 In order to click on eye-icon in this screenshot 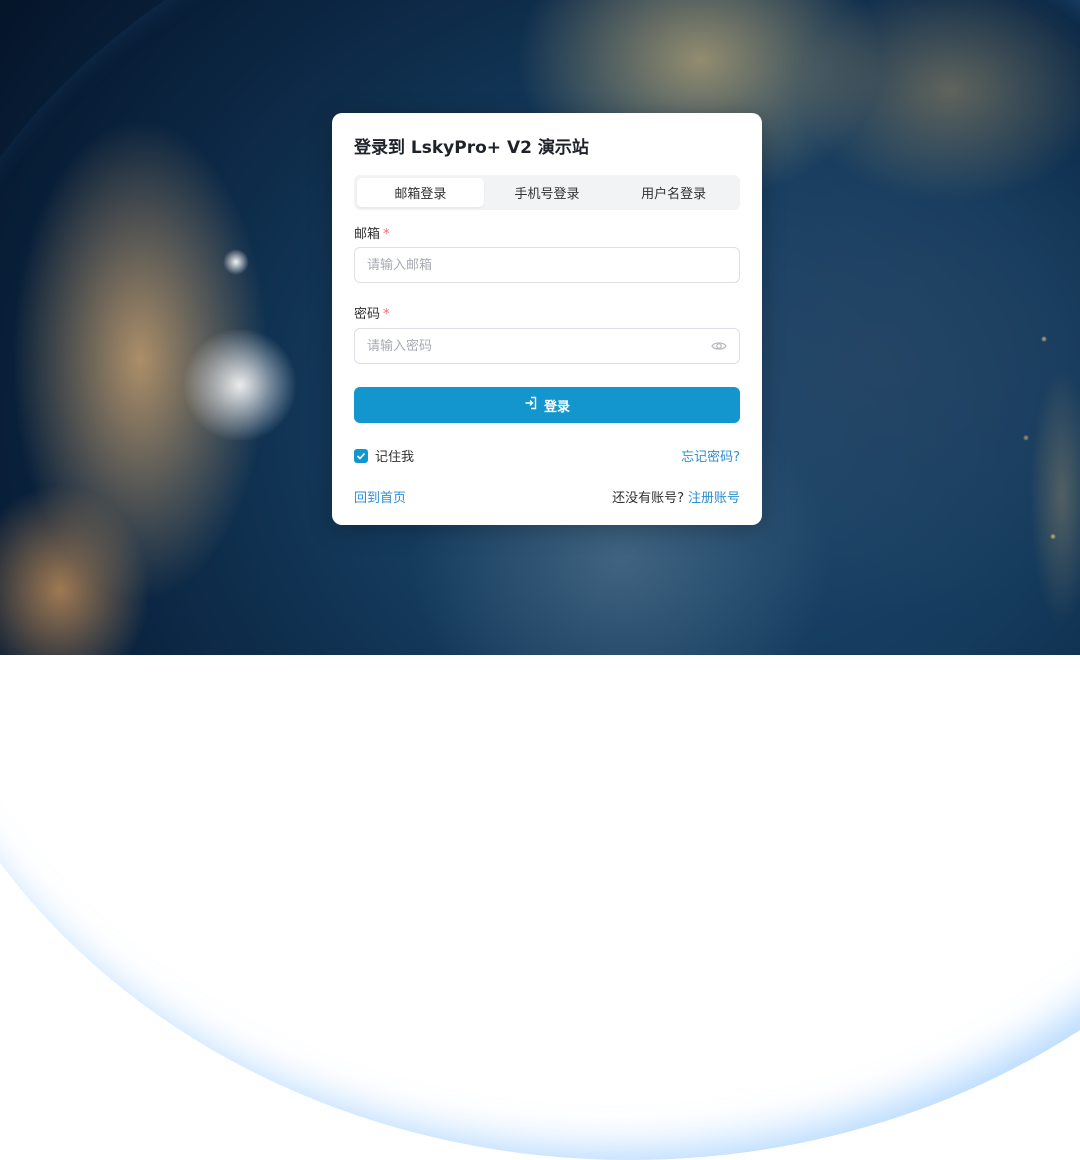, I will do `click(719, 346)`.